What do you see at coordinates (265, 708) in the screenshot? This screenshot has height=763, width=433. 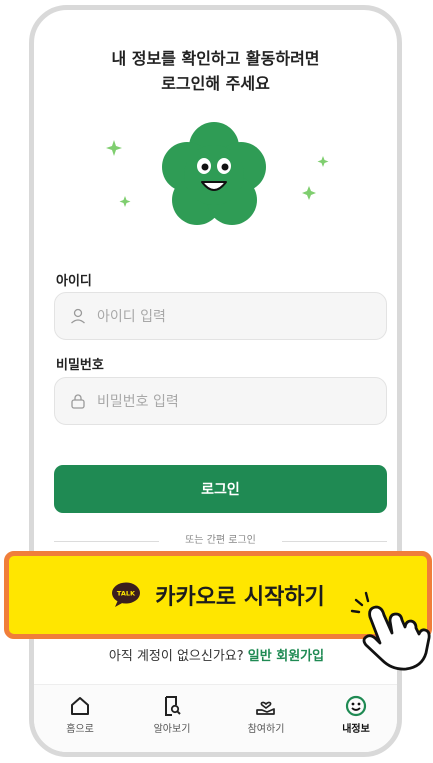 I see `hand-heart-icon` at bounding box center [265, 708].